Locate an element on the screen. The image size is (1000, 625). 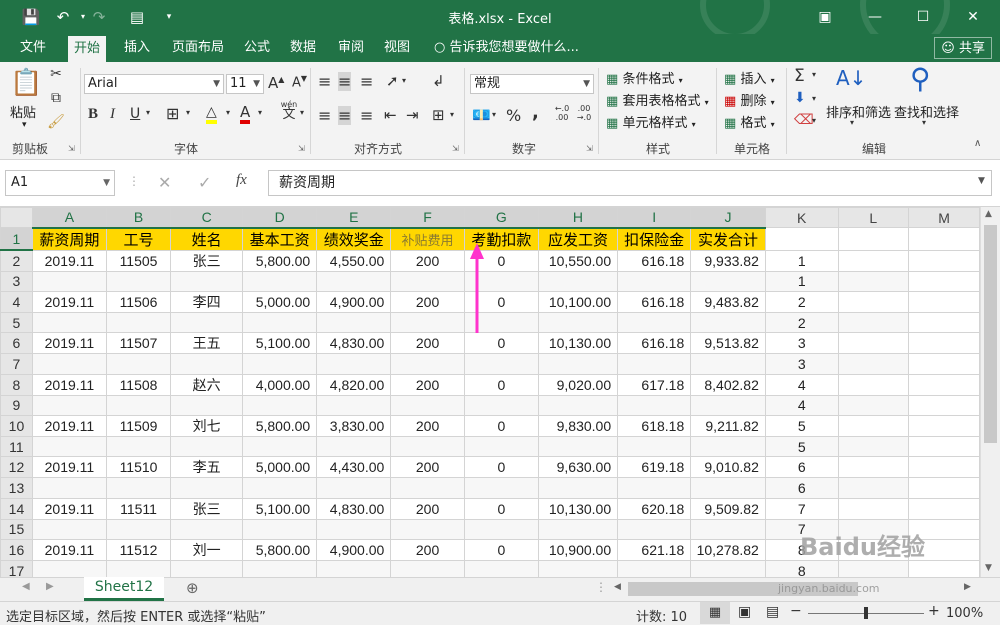
accounting-dropdown-icon: ▾ is located at coordinates (494, 114).